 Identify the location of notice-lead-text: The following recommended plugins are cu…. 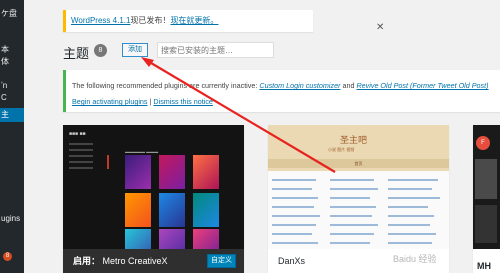
(165, 85).